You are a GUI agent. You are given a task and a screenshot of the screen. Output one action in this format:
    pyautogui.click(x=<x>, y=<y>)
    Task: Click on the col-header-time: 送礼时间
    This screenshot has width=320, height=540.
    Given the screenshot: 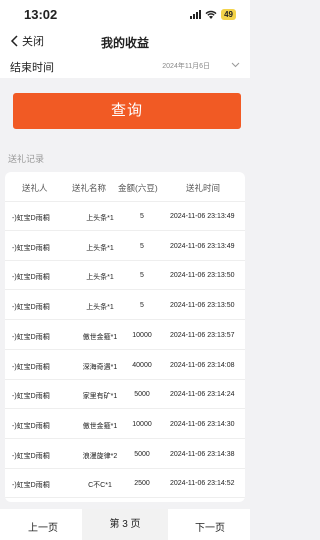 What is the action you would take?
    pyautogui.click(x=203, y=188)
    